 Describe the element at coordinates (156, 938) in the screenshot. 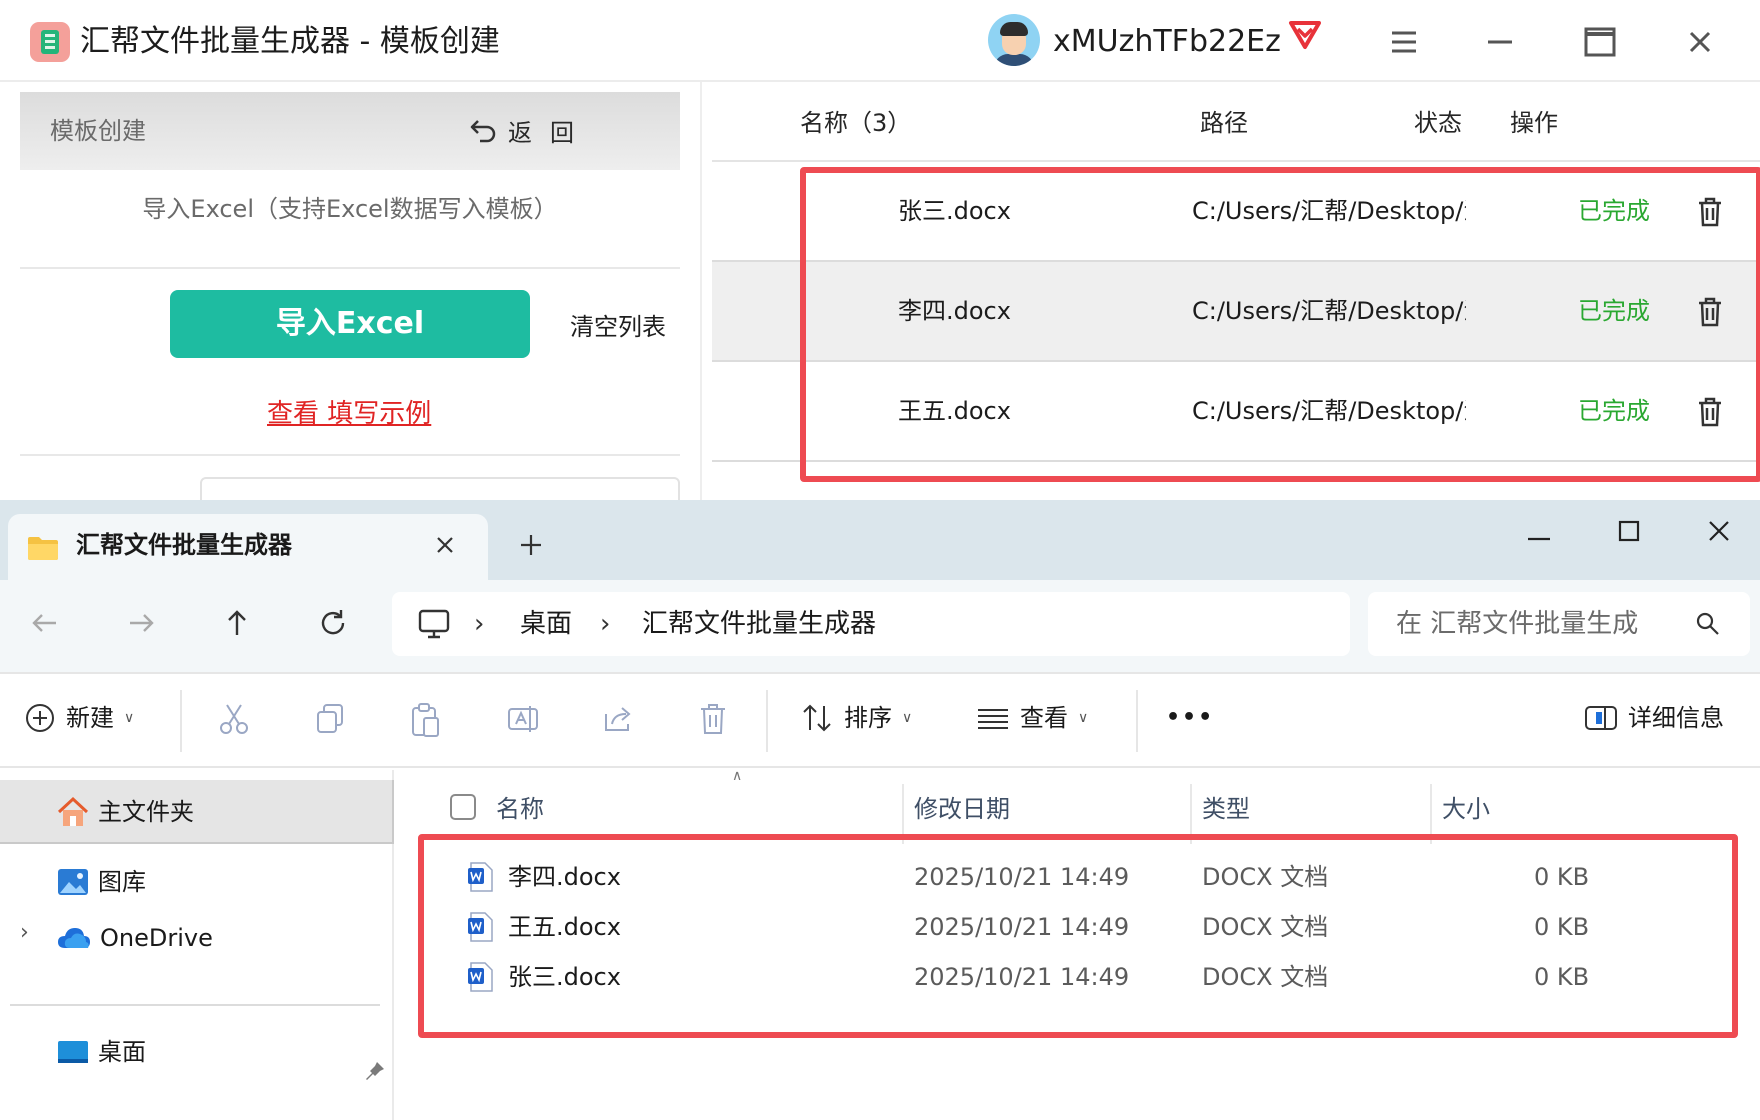

I see `sidebar-item-label: OneDrive` at that location.